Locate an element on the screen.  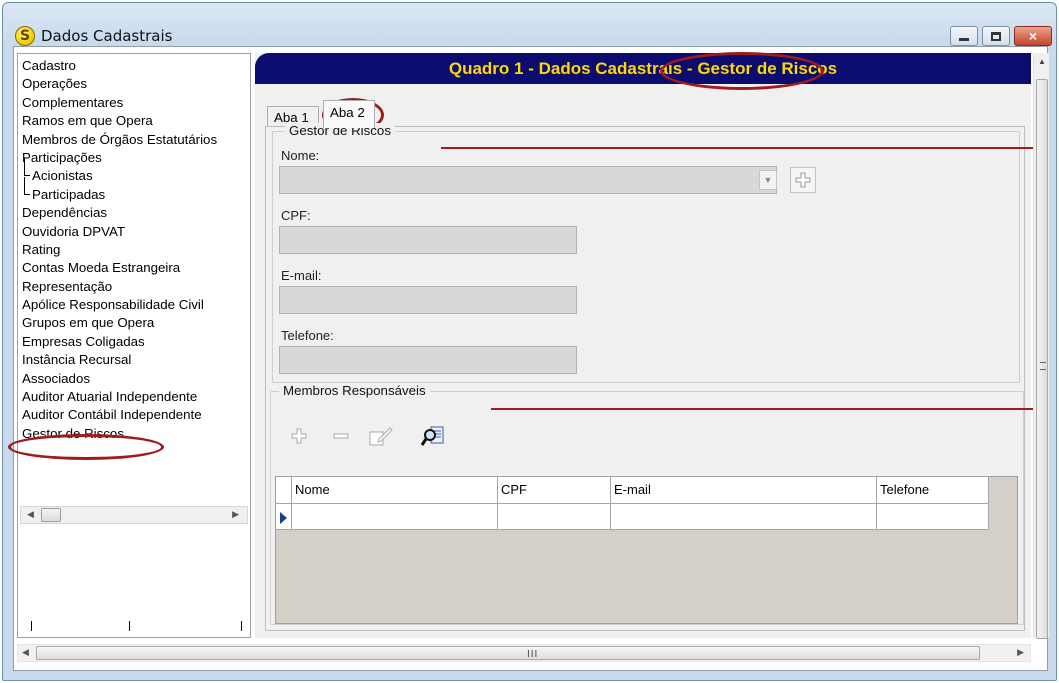
close-button: × is located at coordinates (1033, 36).